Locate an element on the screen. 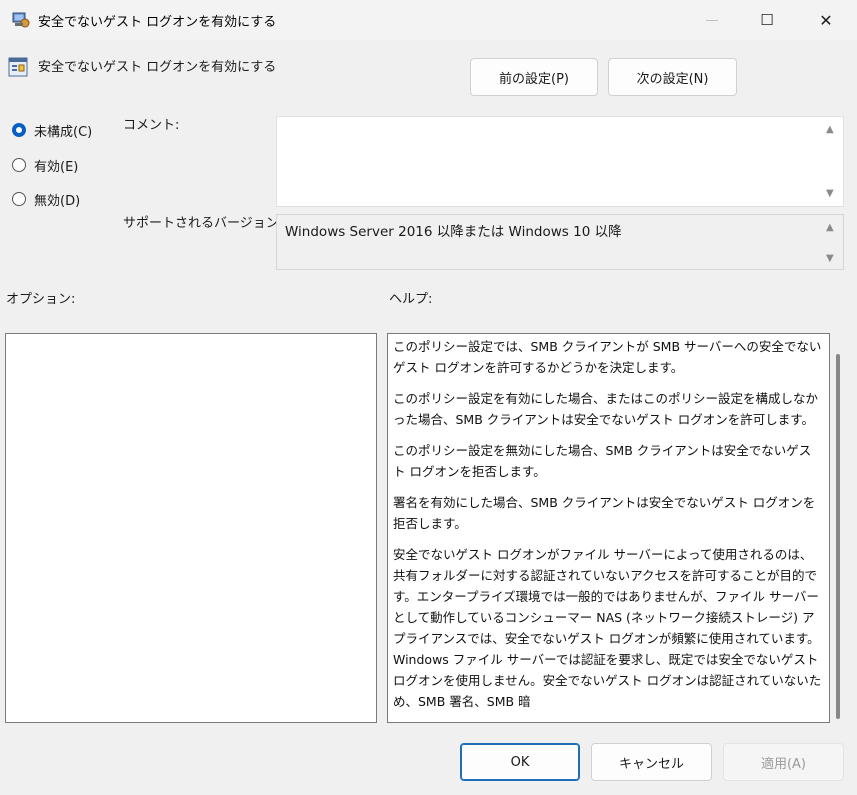  app-icon is located at coordinates (21, 20).